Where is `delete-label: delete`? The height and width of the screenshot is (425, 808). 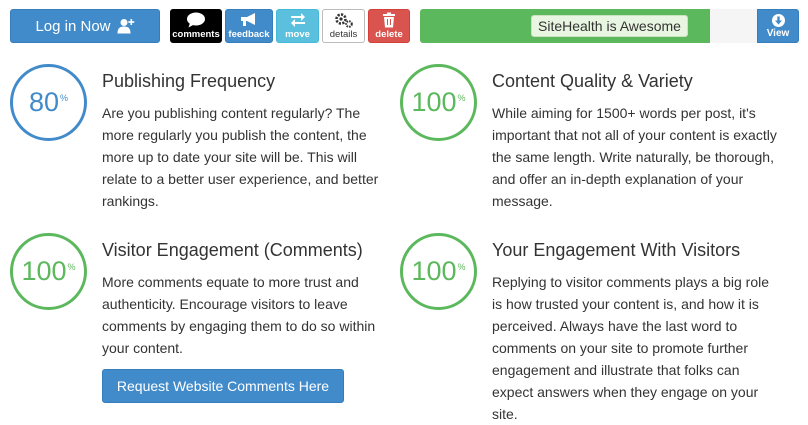 delete-label: delete is located at coordinates (389, 34).